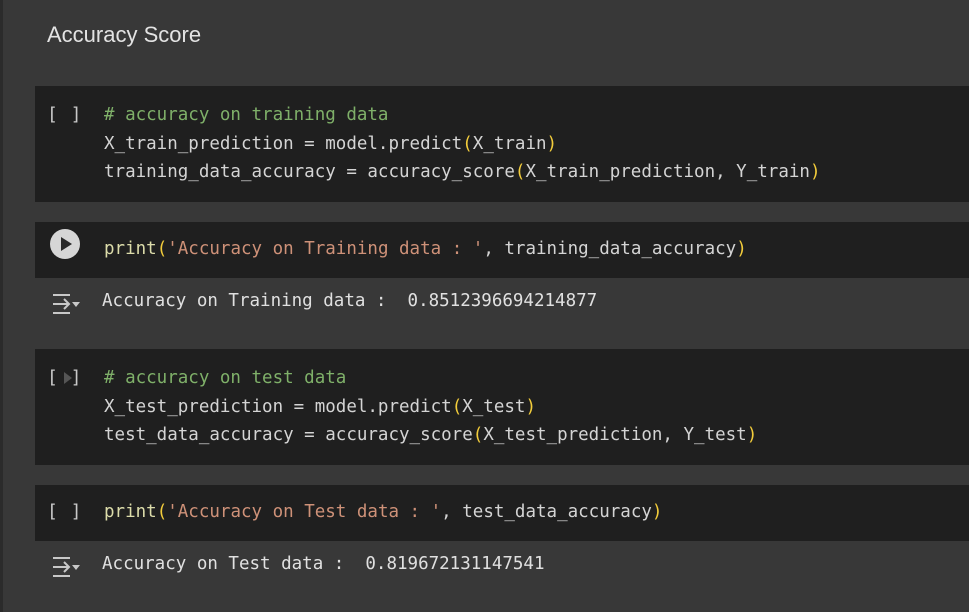  Describe the element at coordinates (509, 143) in the screenshot. I see `code-text: X_train` at that location.